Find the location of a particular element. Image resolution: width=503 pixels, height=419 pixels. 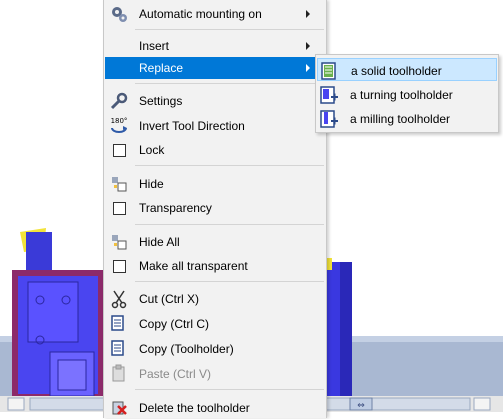

menu-item-label: Lock is located at coordinates (152, 150).